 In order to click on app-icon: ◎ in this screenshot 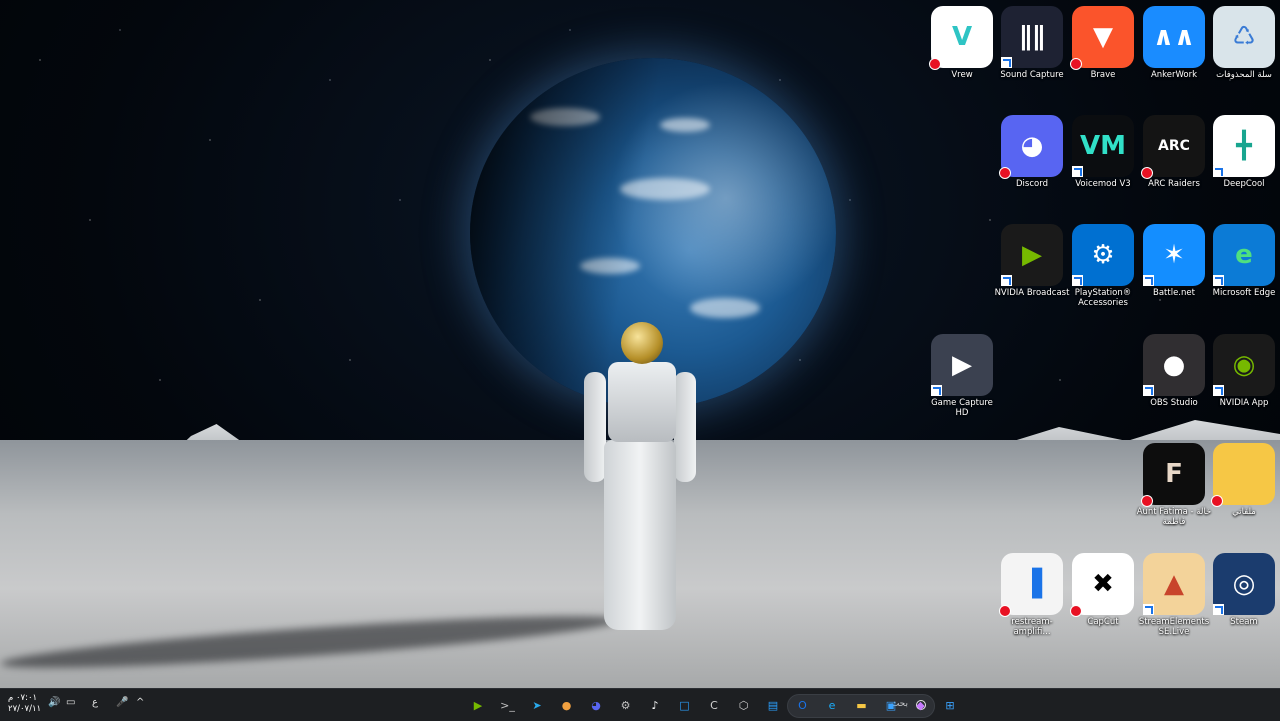, I will do `click(1244, 584)`.